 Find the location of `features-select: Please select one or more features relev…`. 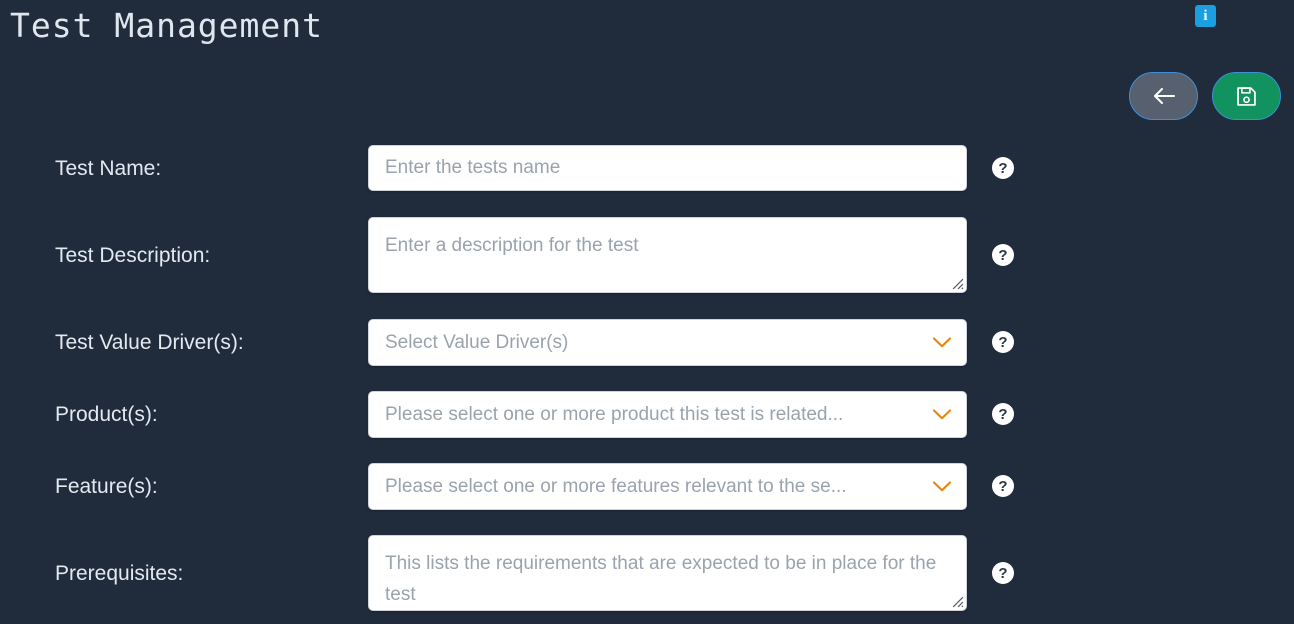

features-select: Please select one or more features relev… is located at coordinates (667, 486).